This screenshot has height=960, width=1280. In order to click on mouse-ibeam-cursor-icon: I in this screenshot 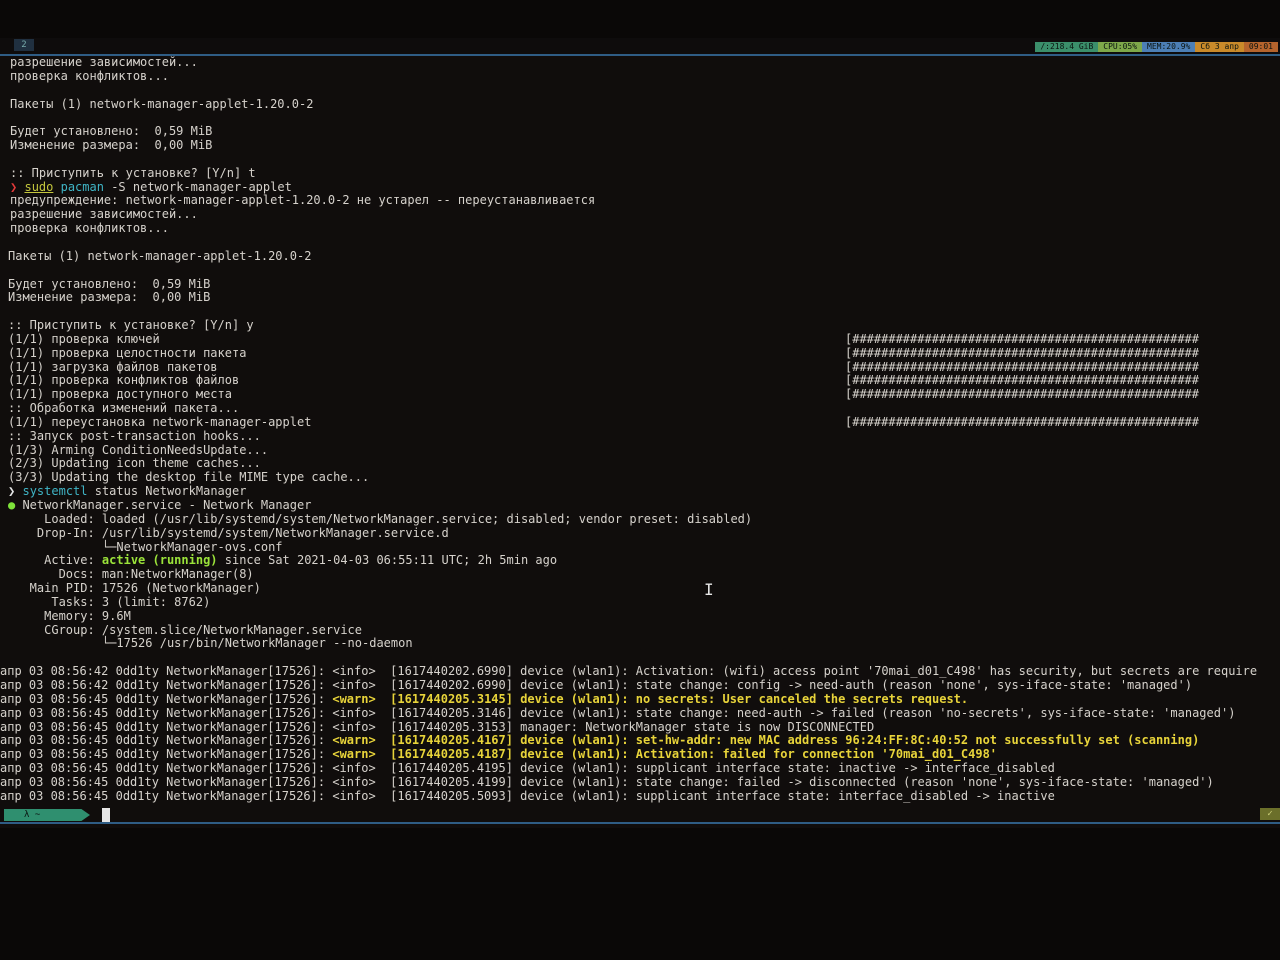, I will do `click(709, 589)`.